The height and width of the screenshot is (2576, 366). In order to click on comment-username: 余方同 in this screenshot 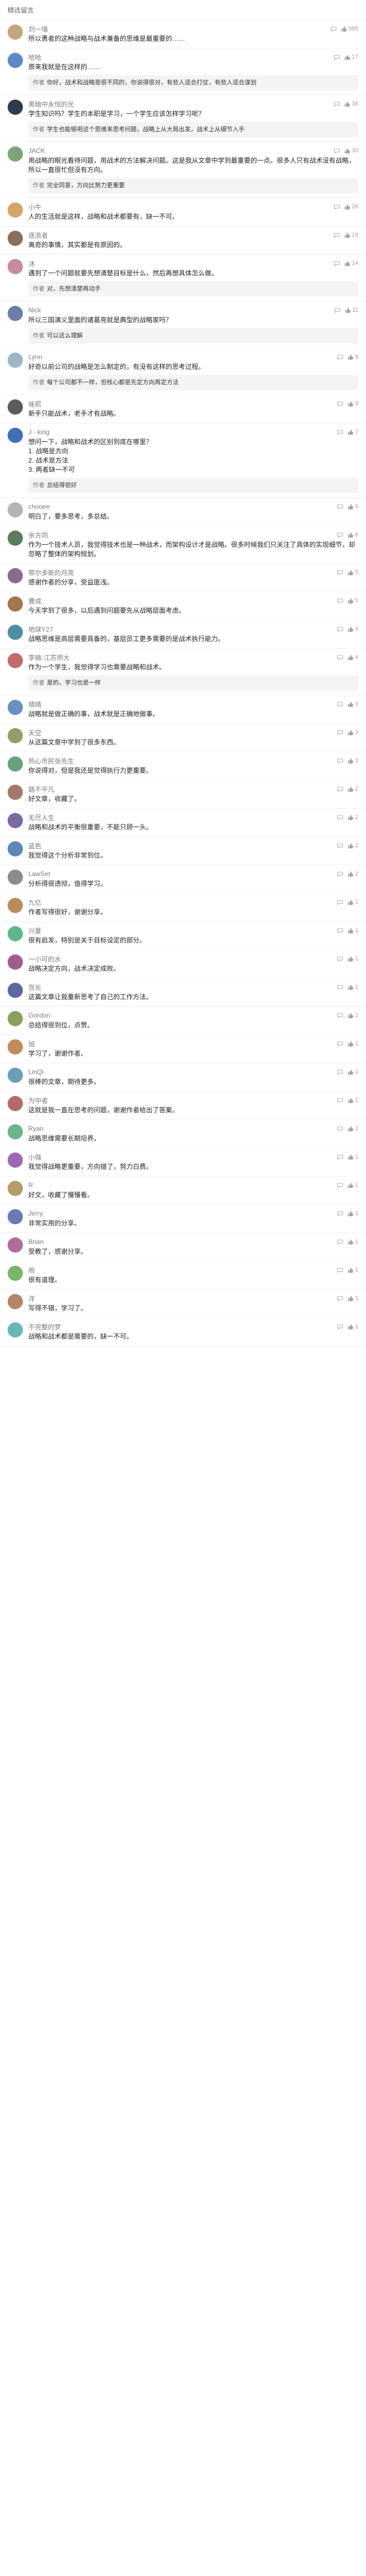, I will do `click(38, 535)`.